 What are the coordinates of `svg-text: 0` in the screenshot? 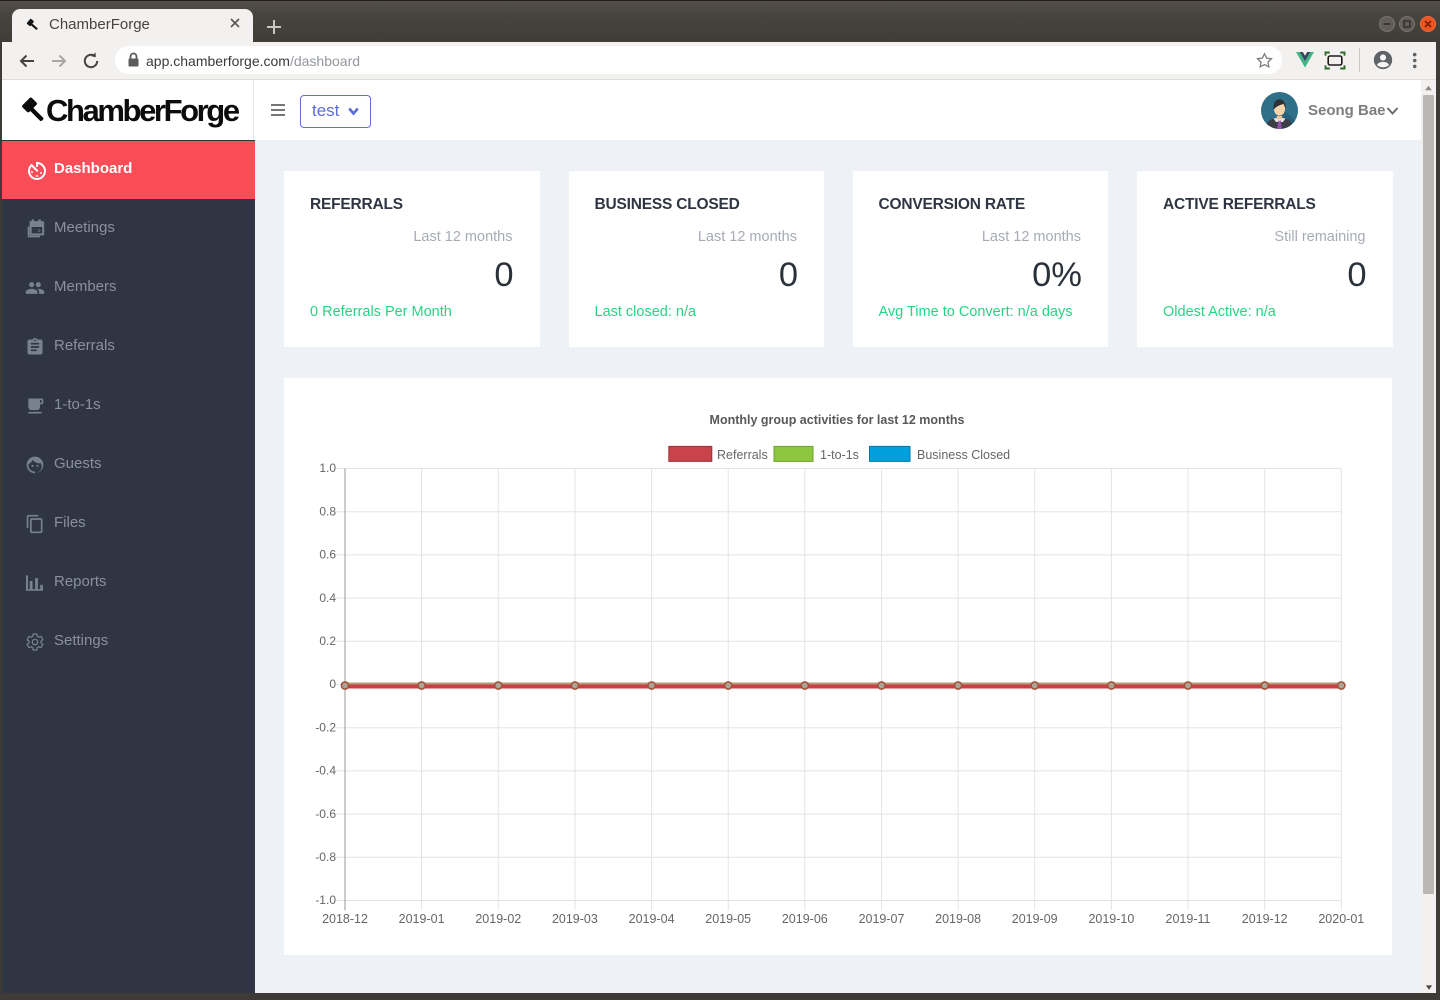 It's located at (332, 684).